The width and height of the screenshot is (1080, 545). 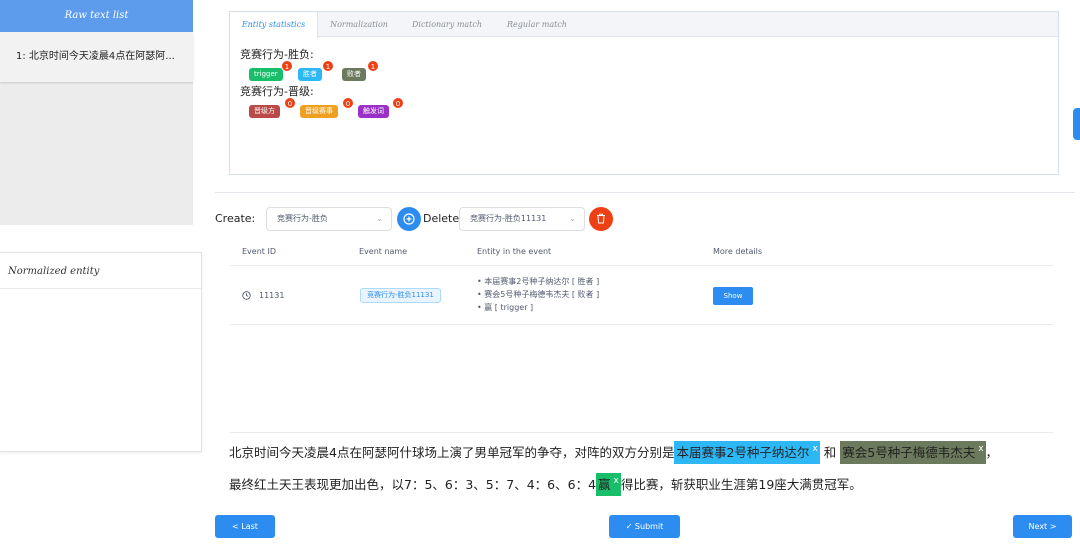 What do you see at coordinates (1076, 124) in the screenshot?
I see `side-drawer-handle` at bounding box center [1076, 124].